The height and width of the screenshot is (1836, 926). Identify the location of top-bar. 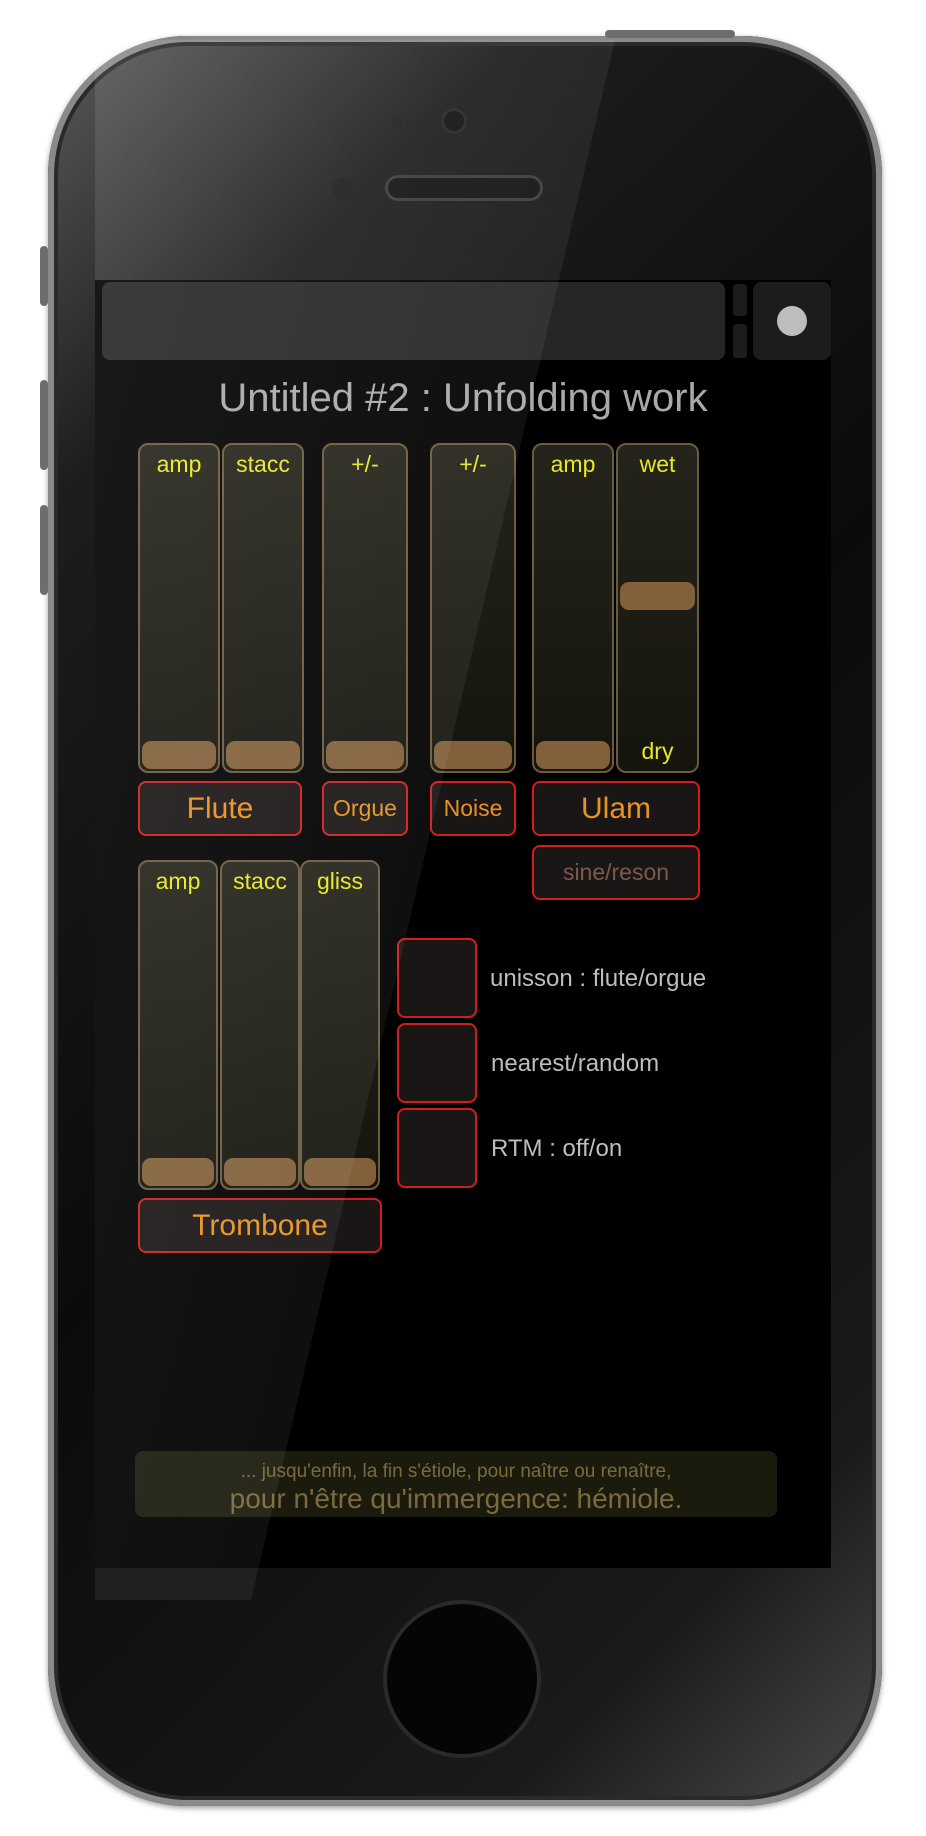
(413, 321).